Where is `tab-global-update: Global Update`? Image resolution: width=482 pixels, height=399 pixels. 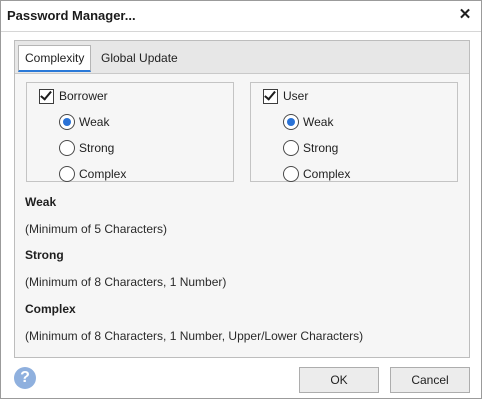
tab-global-update: Global Update is located at coordinates (139, 58).